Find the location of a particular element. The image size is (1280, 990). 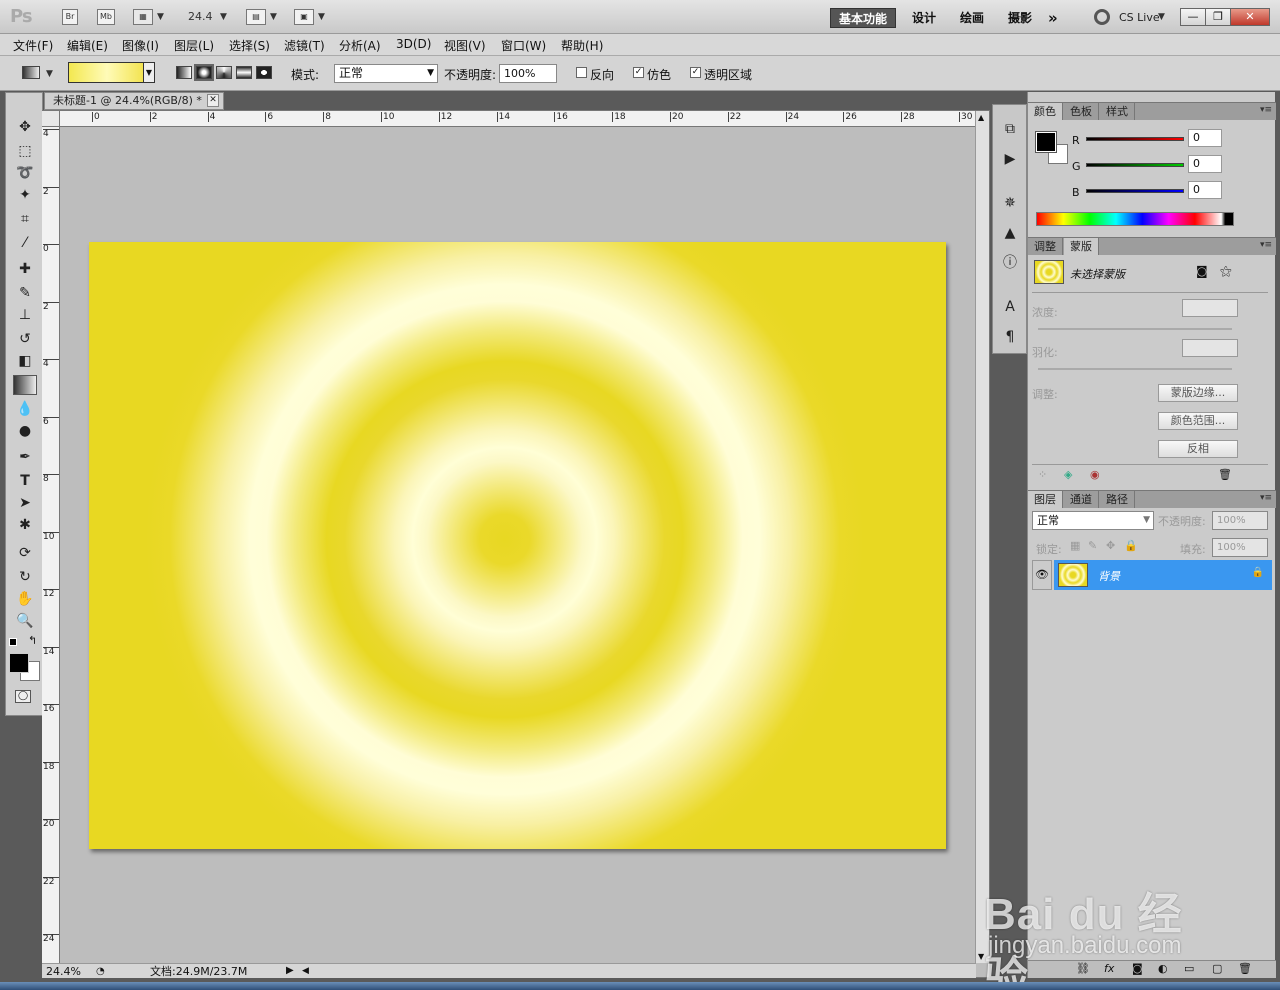

arrange-documents-icon: ▤ is located at coordinates (256, 17).